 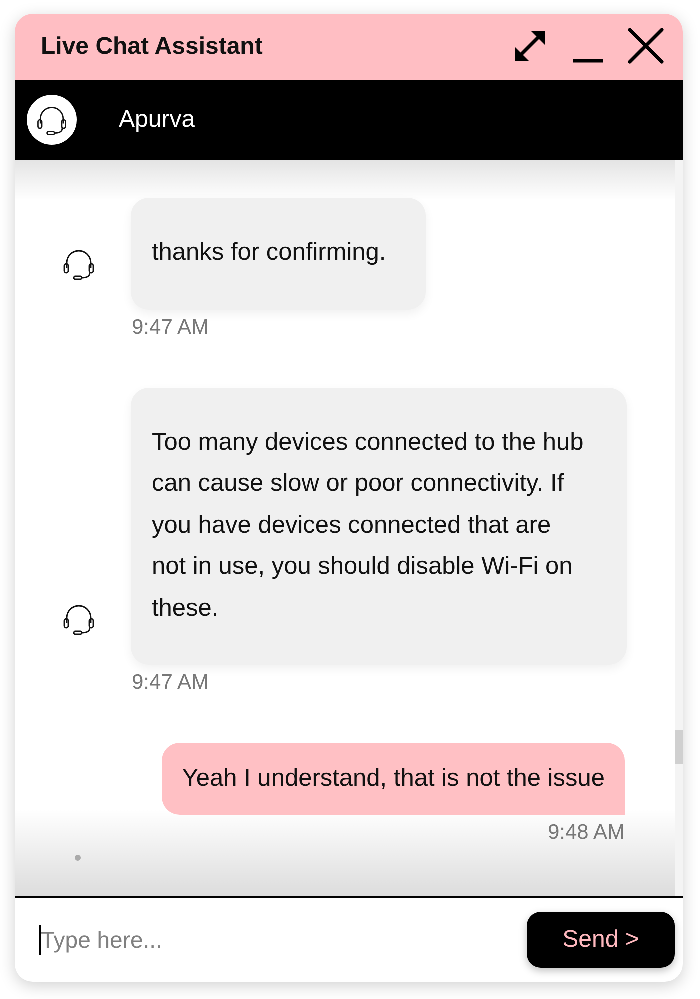 What do you see at coordinates (393, 779) in the screenshot?
I see `user-message: Yeah I understand, that is not the issue` at bounding box center [393, 779].